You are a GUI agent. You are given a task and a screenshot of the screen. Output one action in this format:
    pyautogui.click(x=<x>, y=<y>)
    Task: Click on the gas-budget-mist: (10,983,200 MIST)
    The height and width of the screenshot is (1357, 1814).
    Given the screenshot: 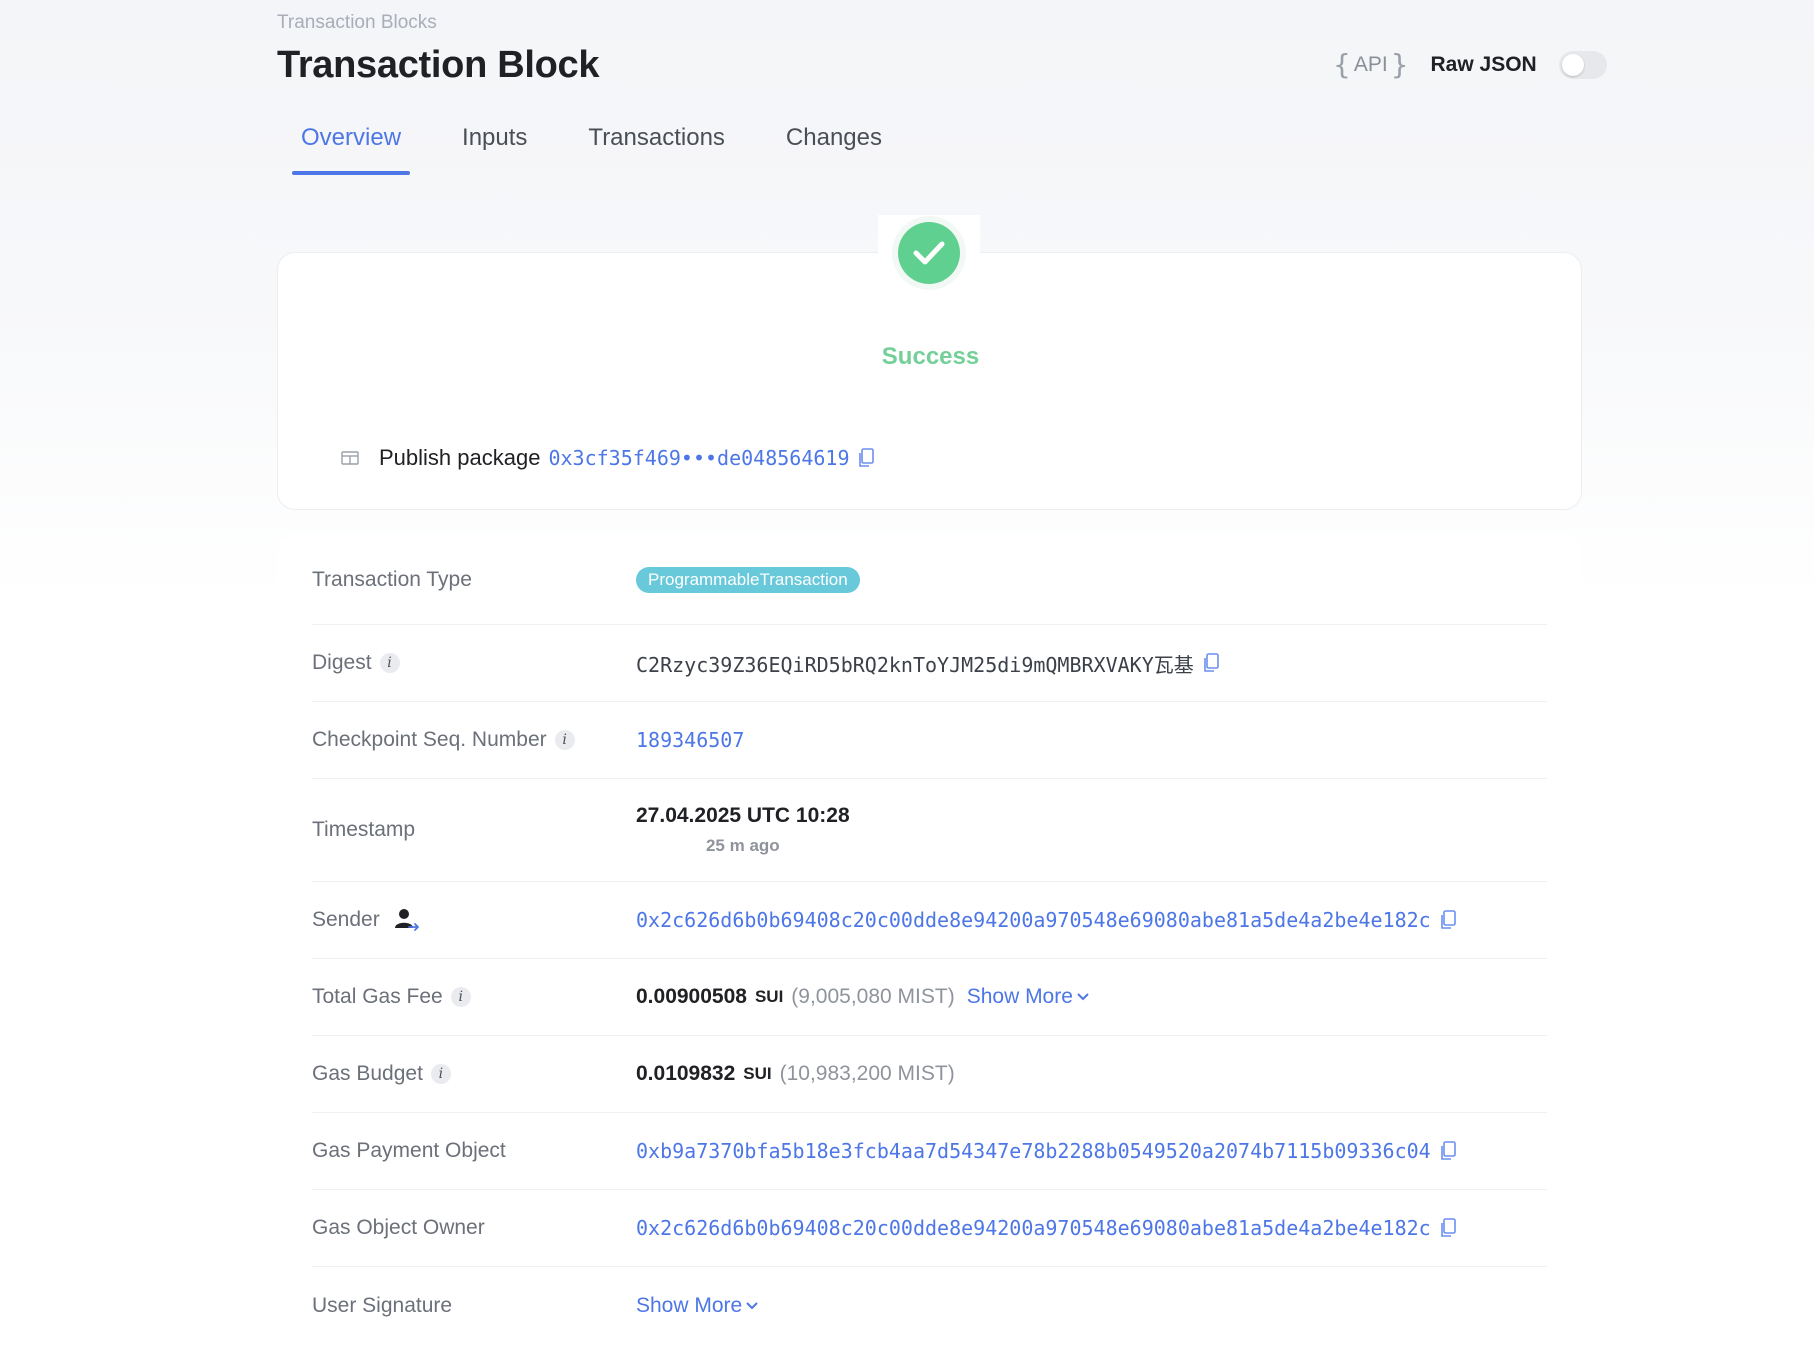 What is the action you would take?
    pyautogui.click(x=867, y=1073)
    